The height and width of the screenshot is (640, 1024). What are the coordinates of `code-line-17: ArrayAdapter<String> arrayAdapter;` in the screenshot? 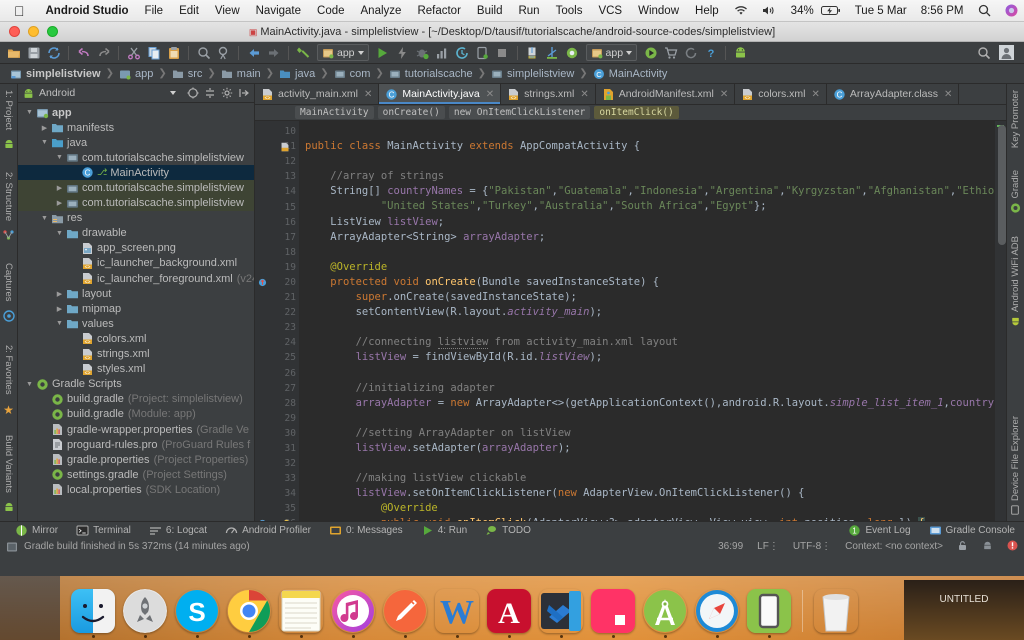 It's located at (649, 237).